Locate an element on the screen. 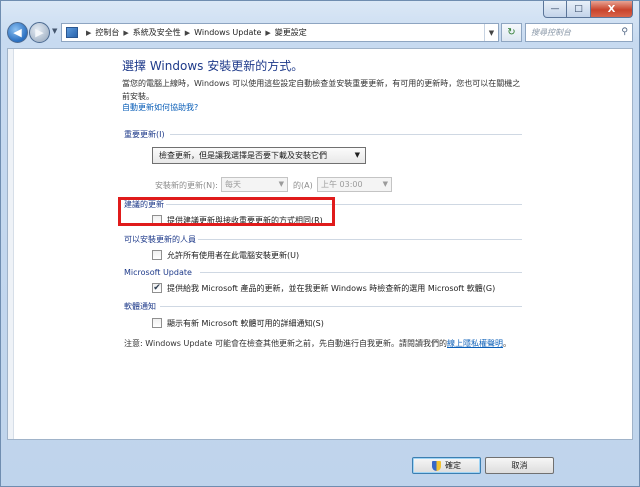 The image size is (640, 487). cancel-button: 取消 is located at coordinates (519, 465).